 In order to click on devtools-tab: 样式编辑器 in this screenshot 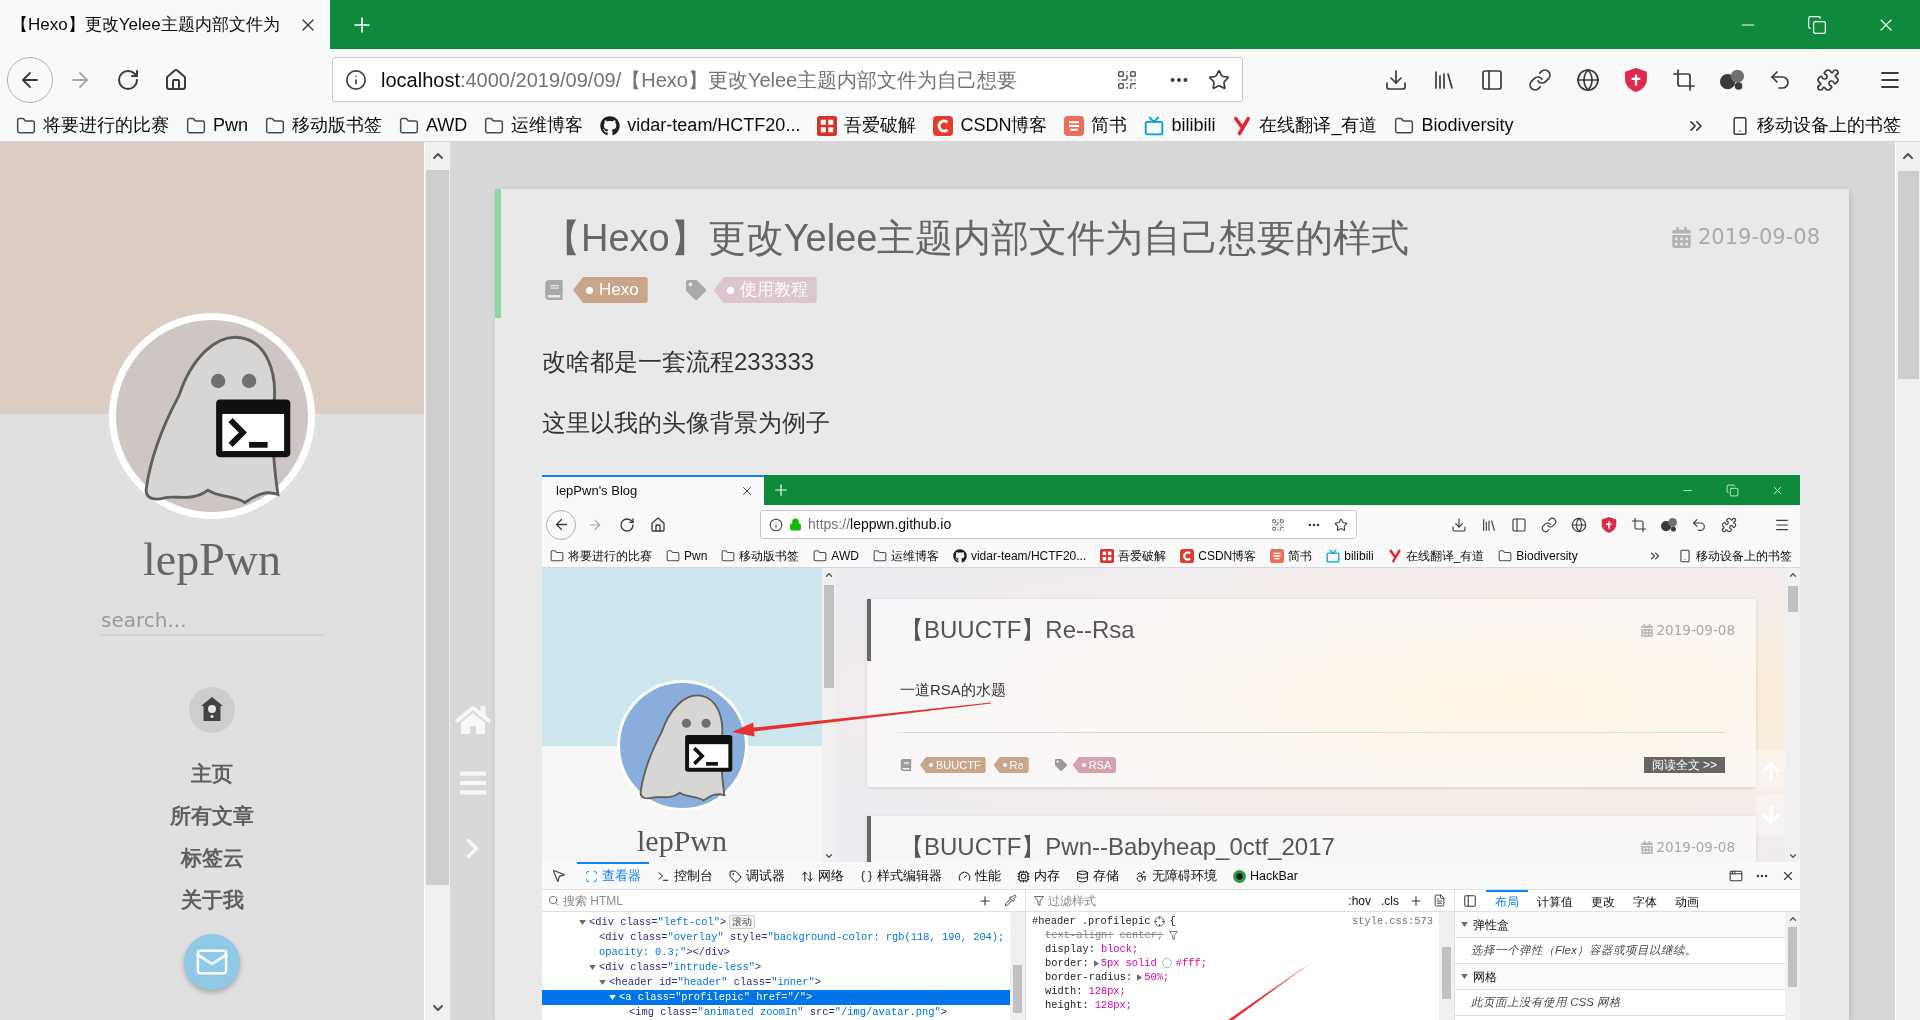, I will do `click(901, 875)`.